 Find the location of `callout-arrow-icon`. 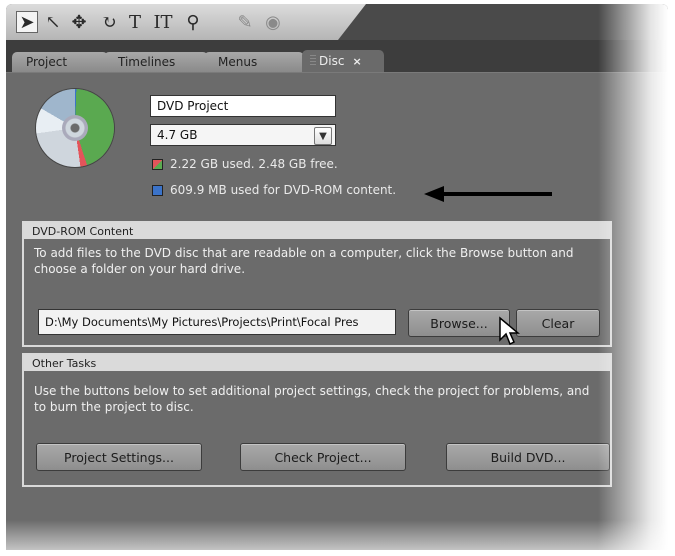

callout-arrow-icon is located at coordinates (488, 194).